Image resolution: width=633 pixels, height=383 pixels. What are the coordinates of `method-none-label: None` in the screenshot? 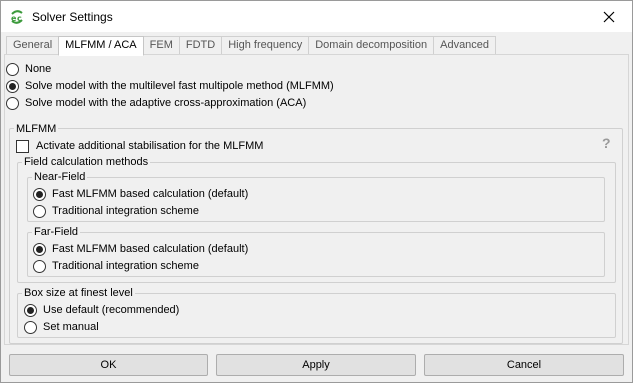 It's located at (38, 69).